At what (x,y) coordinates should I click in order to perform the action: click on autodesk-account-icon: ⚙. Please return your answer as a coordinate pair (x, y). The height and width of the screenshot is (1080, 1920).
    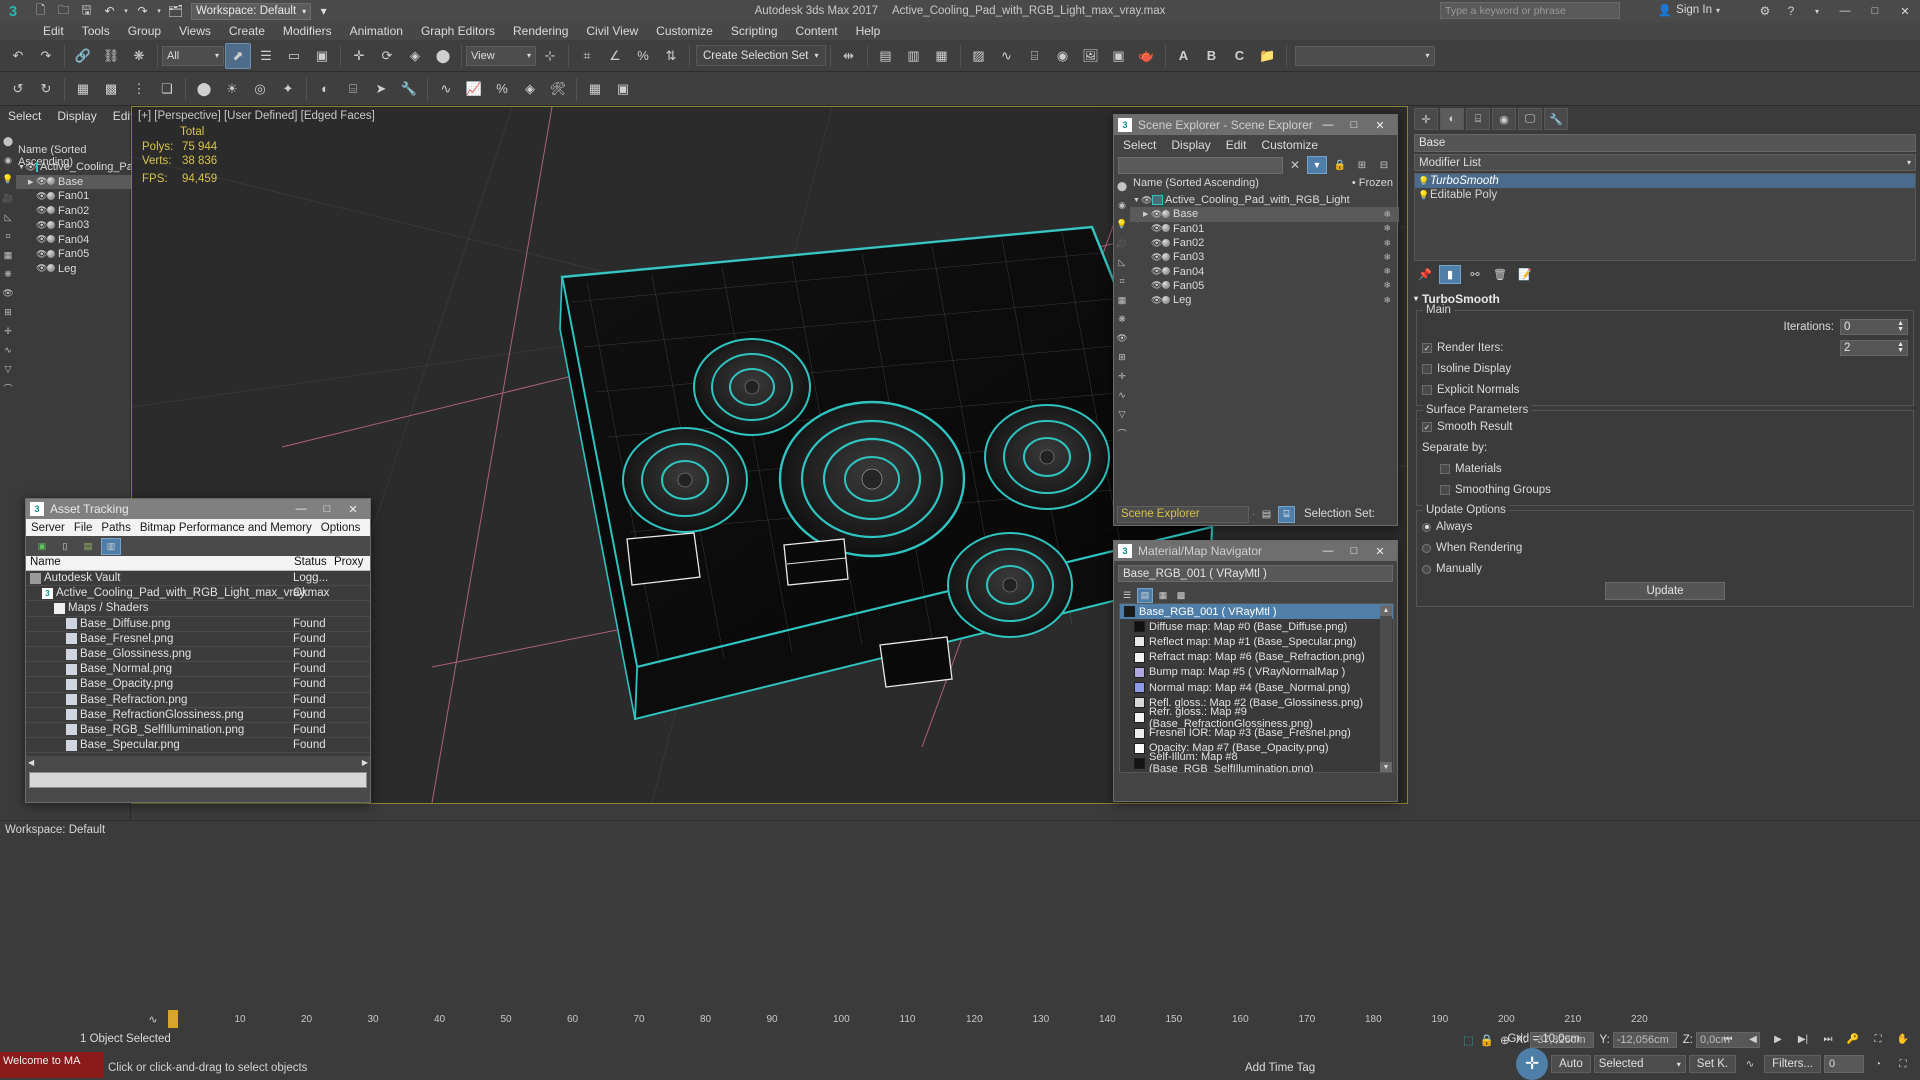
    Looking at the image, I should click on (1765, 11).